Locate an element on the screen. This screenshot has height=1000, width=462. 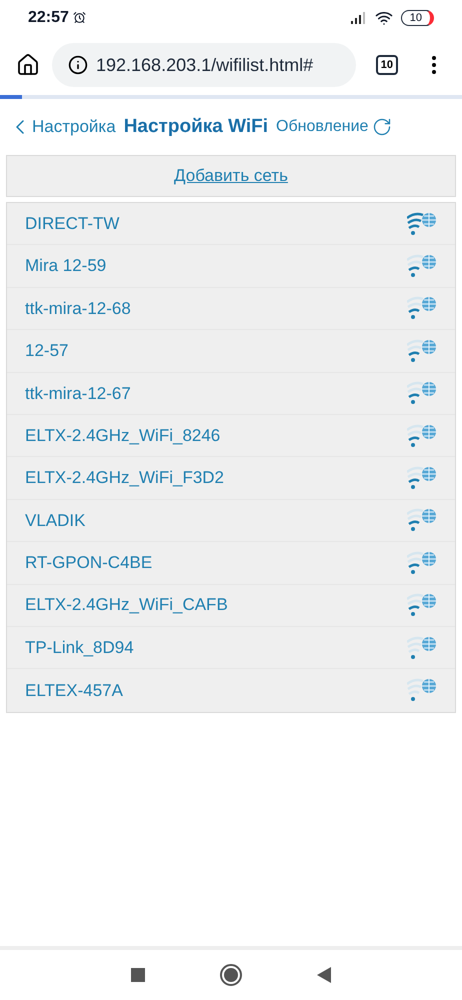
network-item: TP-Link_8D94 is located at coordinates (231, 648).